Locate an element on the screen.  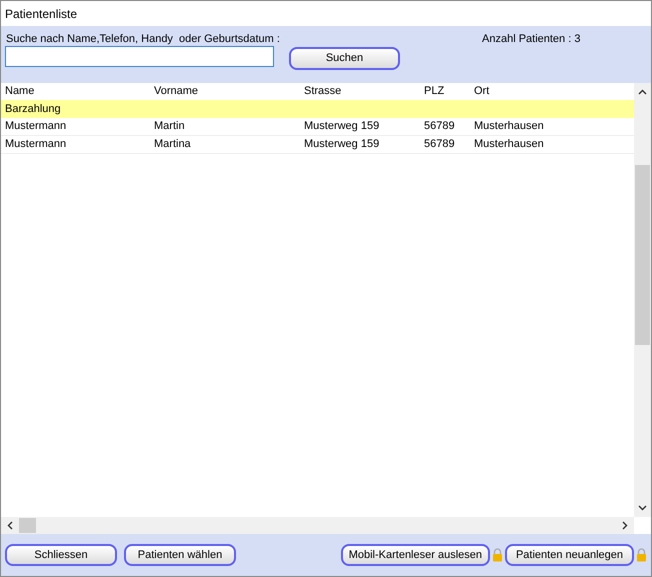
search-field is located at coordinates (139, 56).